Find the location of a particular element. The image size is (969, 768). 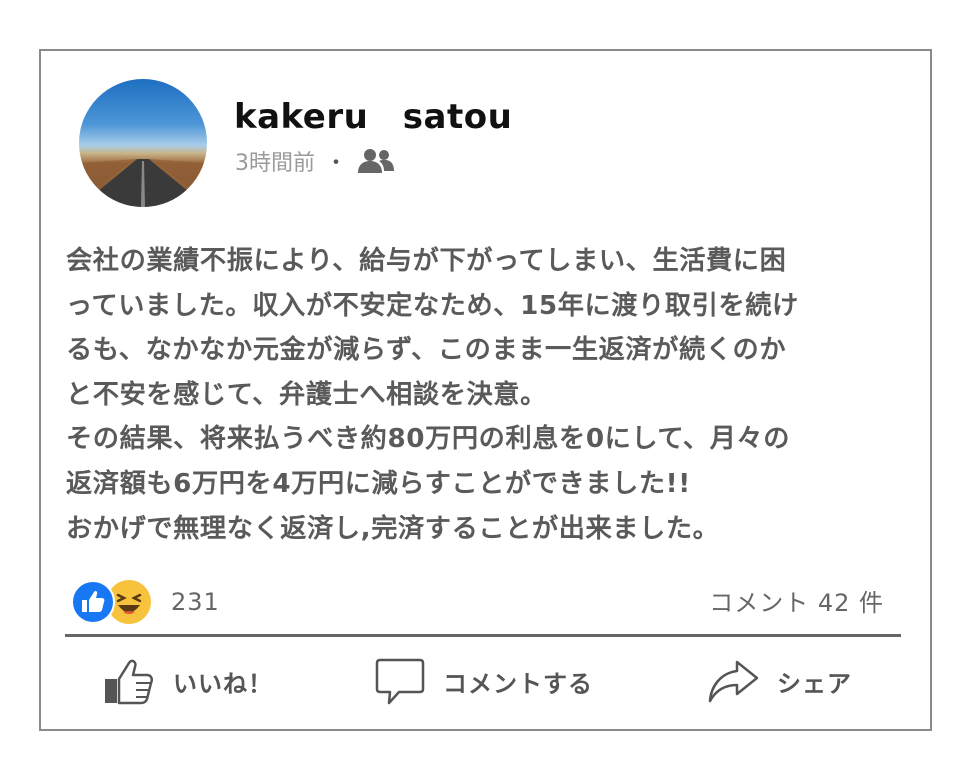

comment-button: コメントする is located at coordinates (484, 681).